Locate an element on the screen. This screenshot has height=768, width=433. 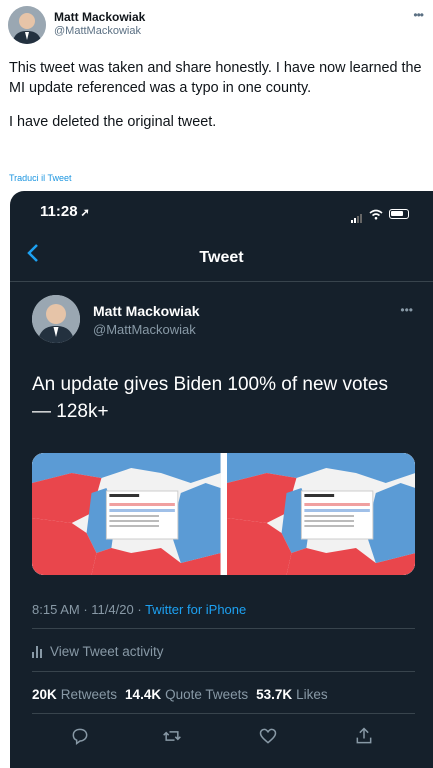
tweet-source-link: Twitter for iPhone is located at coordinates (195, 609).